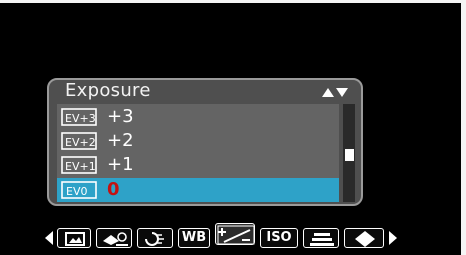 Image resolution: width=466 pixels, height=255 pixels. I want to click on option-value: +2, so click(120, 140).